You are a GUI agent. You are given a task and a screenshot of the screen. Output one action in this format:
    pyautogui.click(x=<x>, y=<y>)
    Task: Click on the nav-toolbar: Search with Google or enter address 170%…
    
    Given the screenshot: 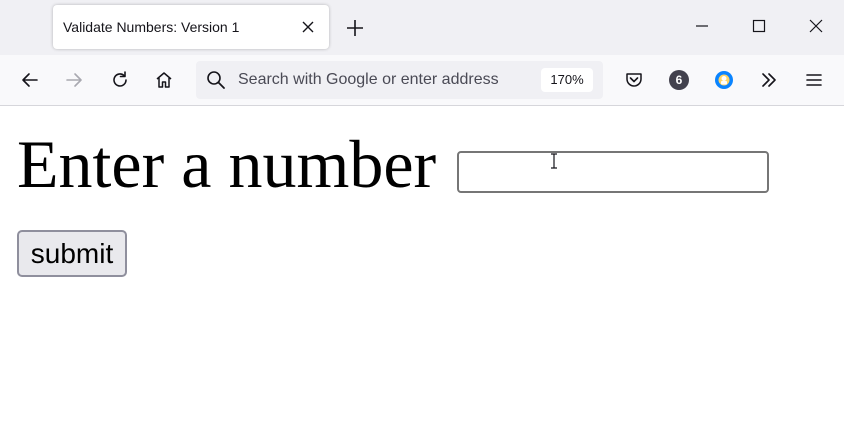 What is the action you would take?
    pyautogui.click(x=422, y=80)
    